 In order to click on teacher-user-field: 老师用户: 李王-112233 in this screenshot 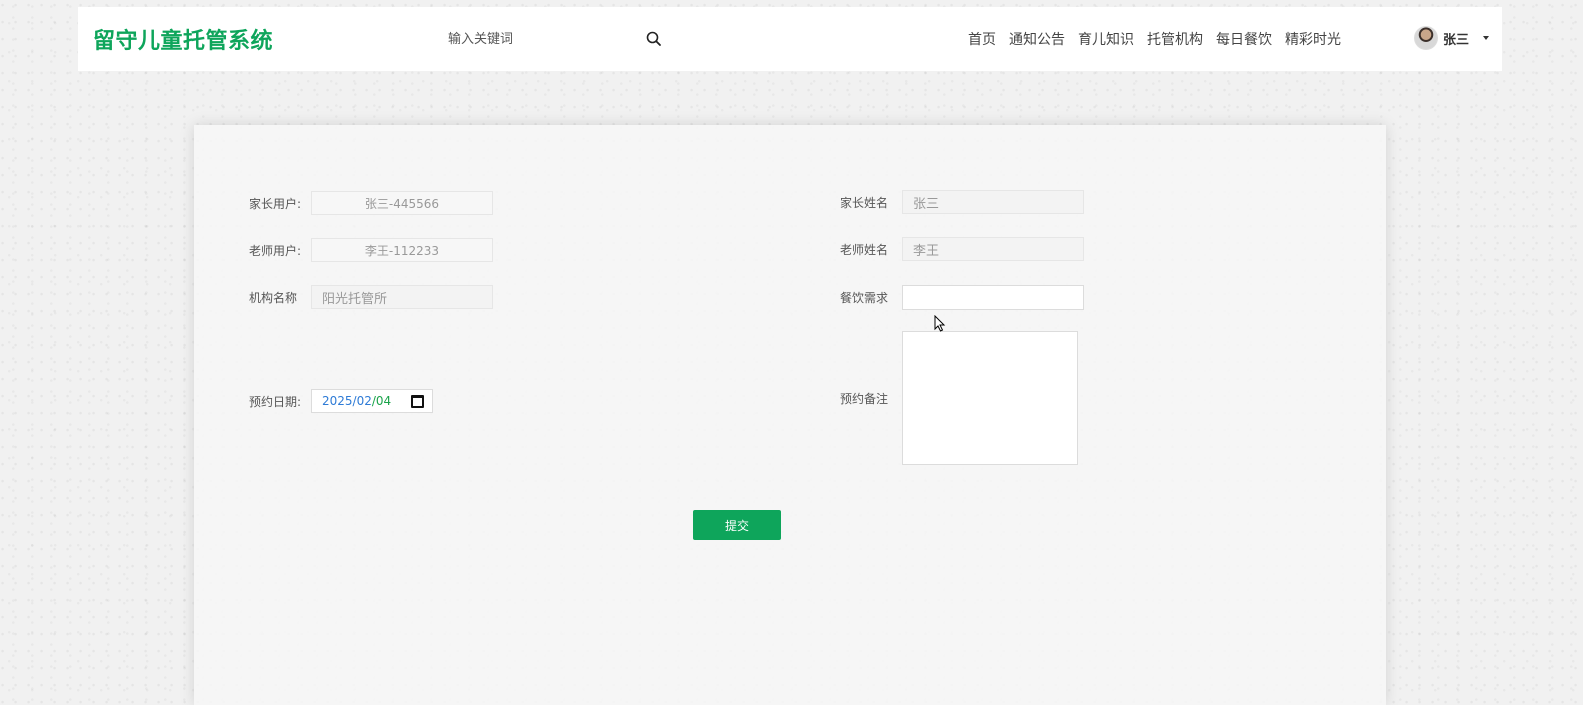, I will do `click(371, 250)`.